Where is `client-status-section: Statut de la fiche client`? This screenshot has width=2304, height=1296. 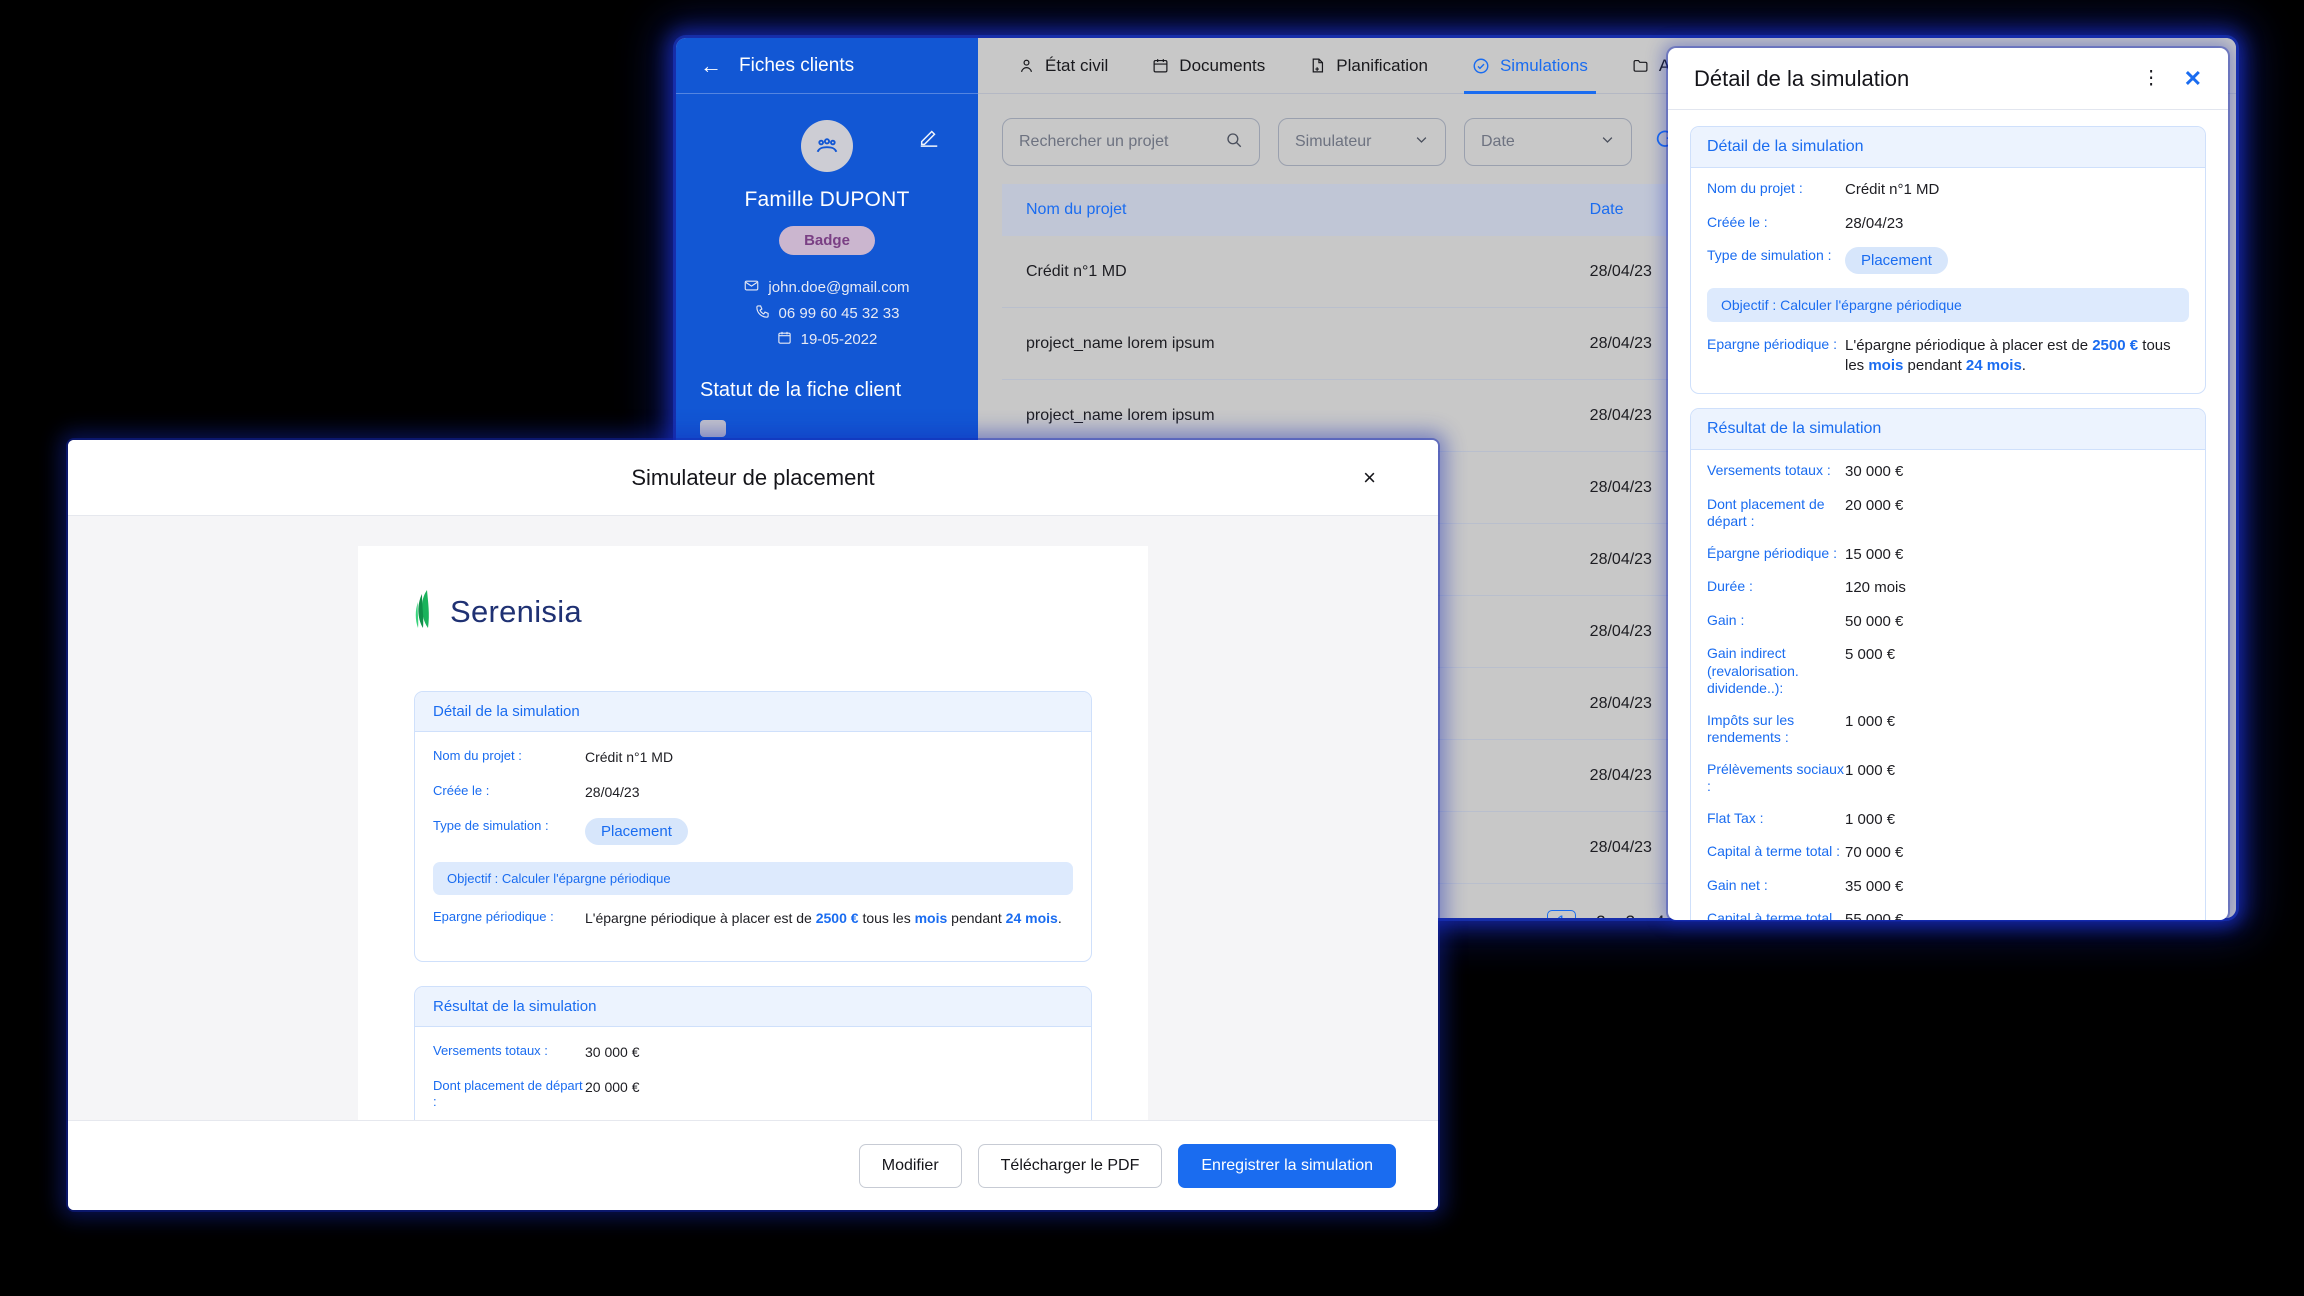
client-status-section: Statut de la fiche client is located at coordinates (827, 408).